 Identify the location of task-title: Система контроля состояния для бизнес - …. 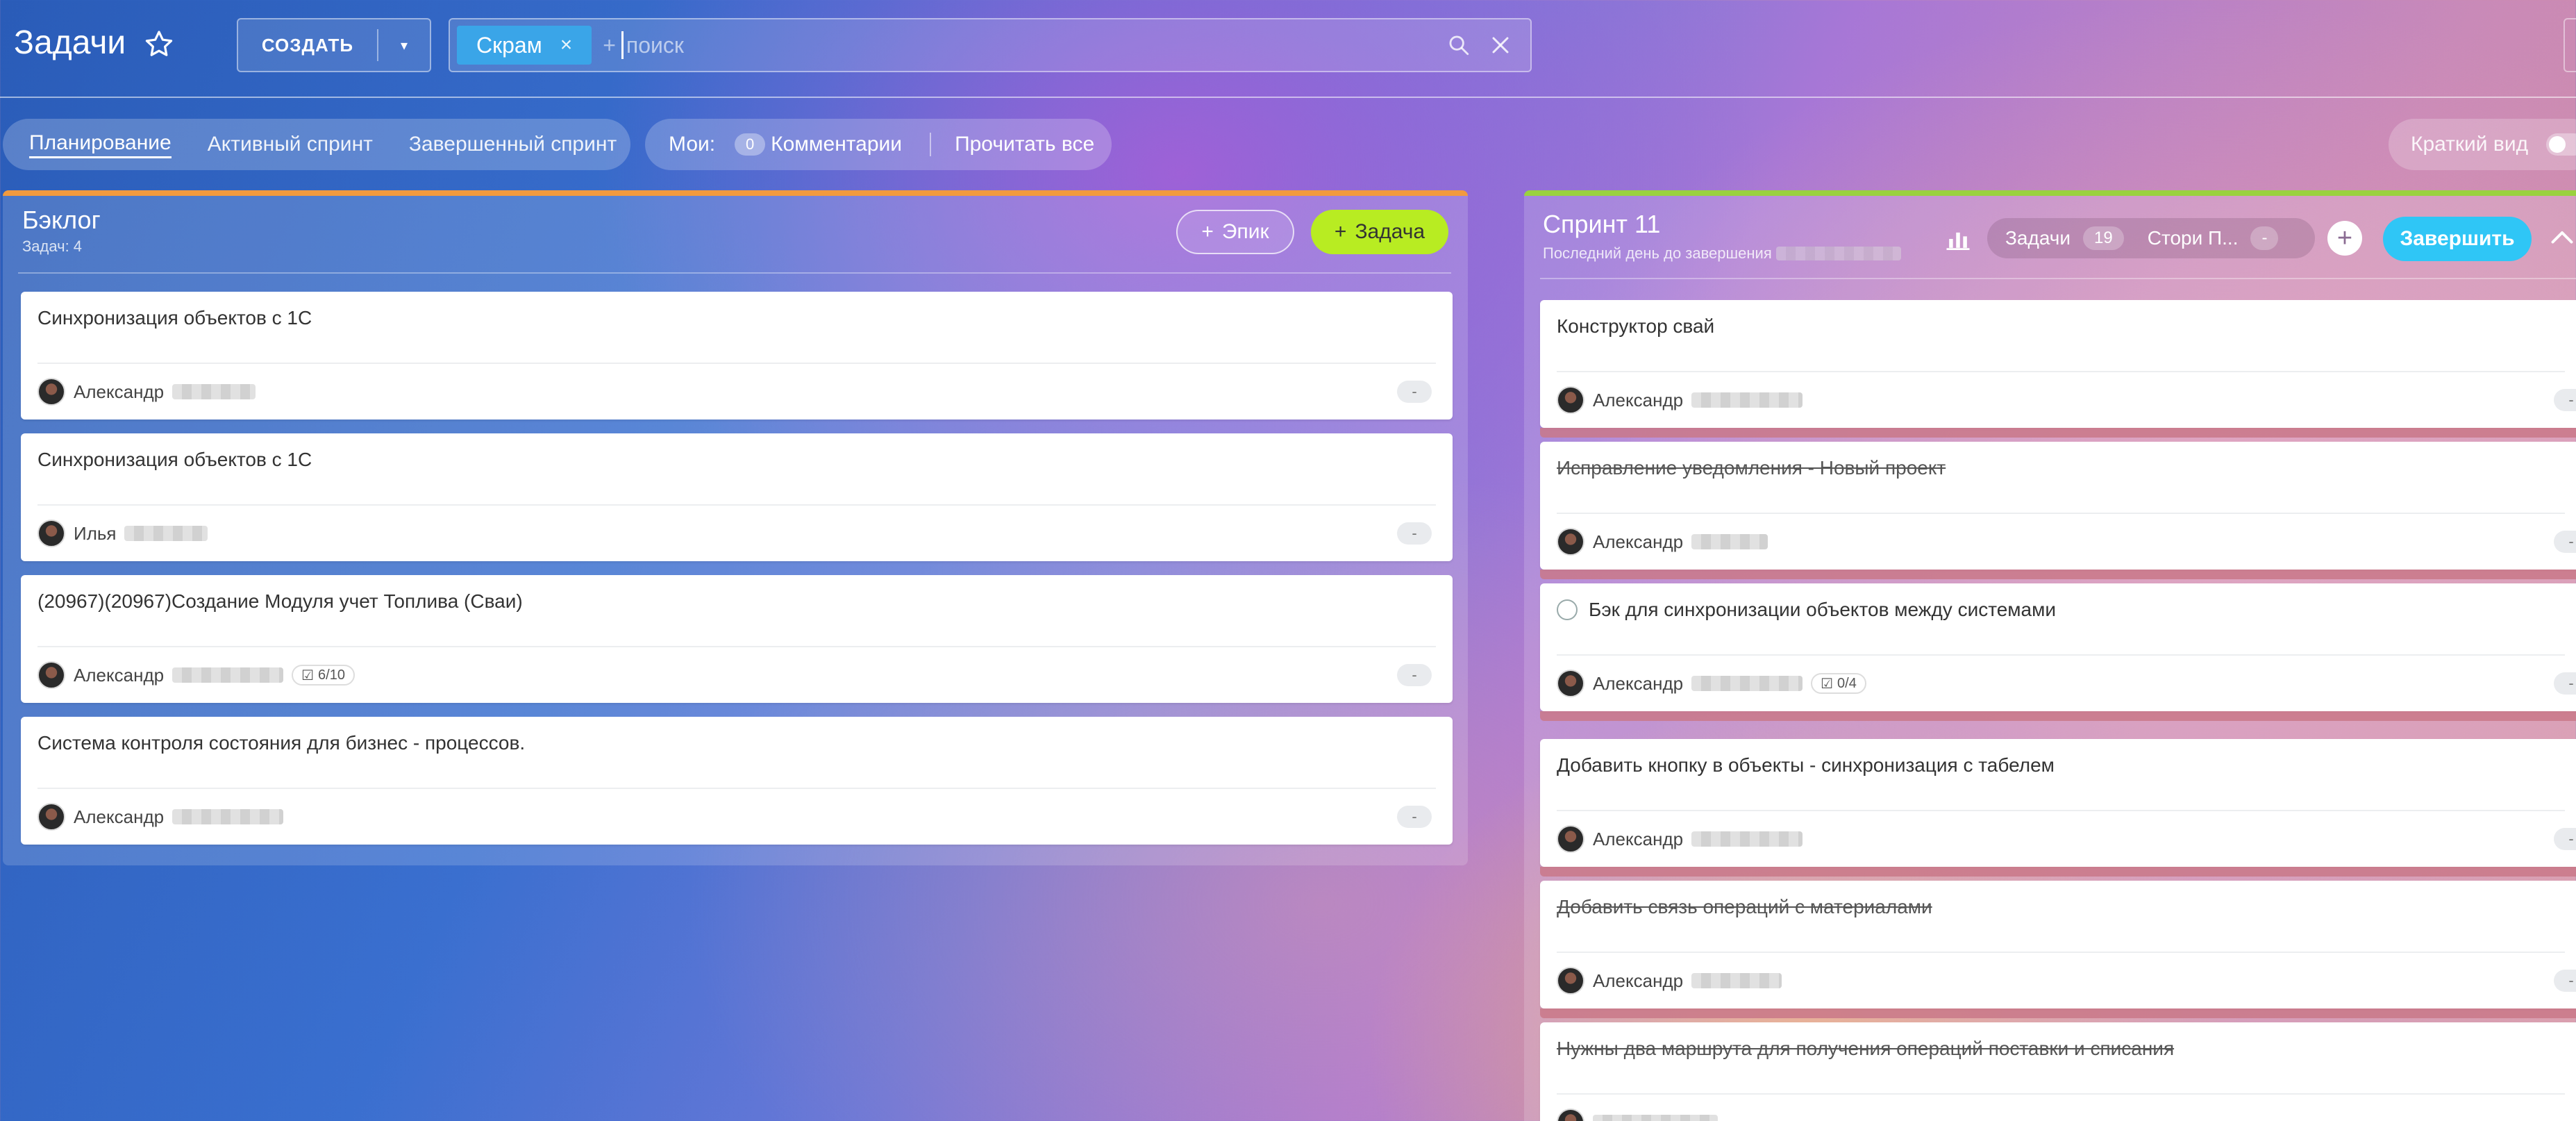
(281, 743).